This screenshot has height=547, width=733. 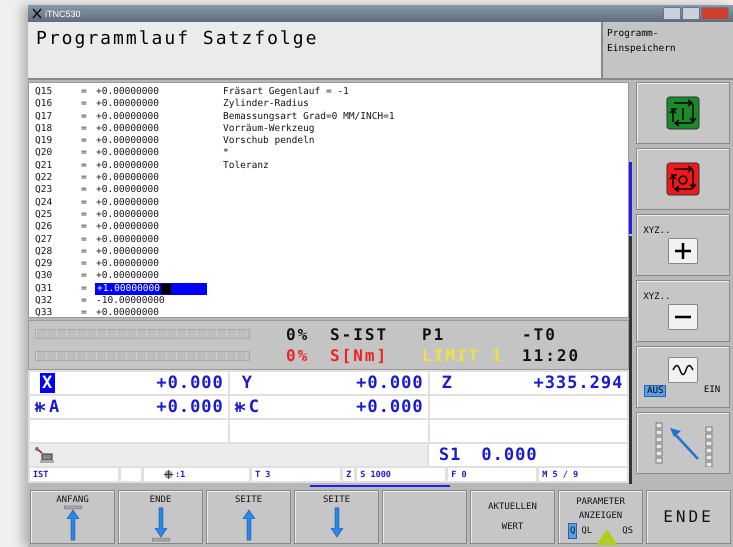 I want to click on down-arrow-icon, so click(x=160, y=523).